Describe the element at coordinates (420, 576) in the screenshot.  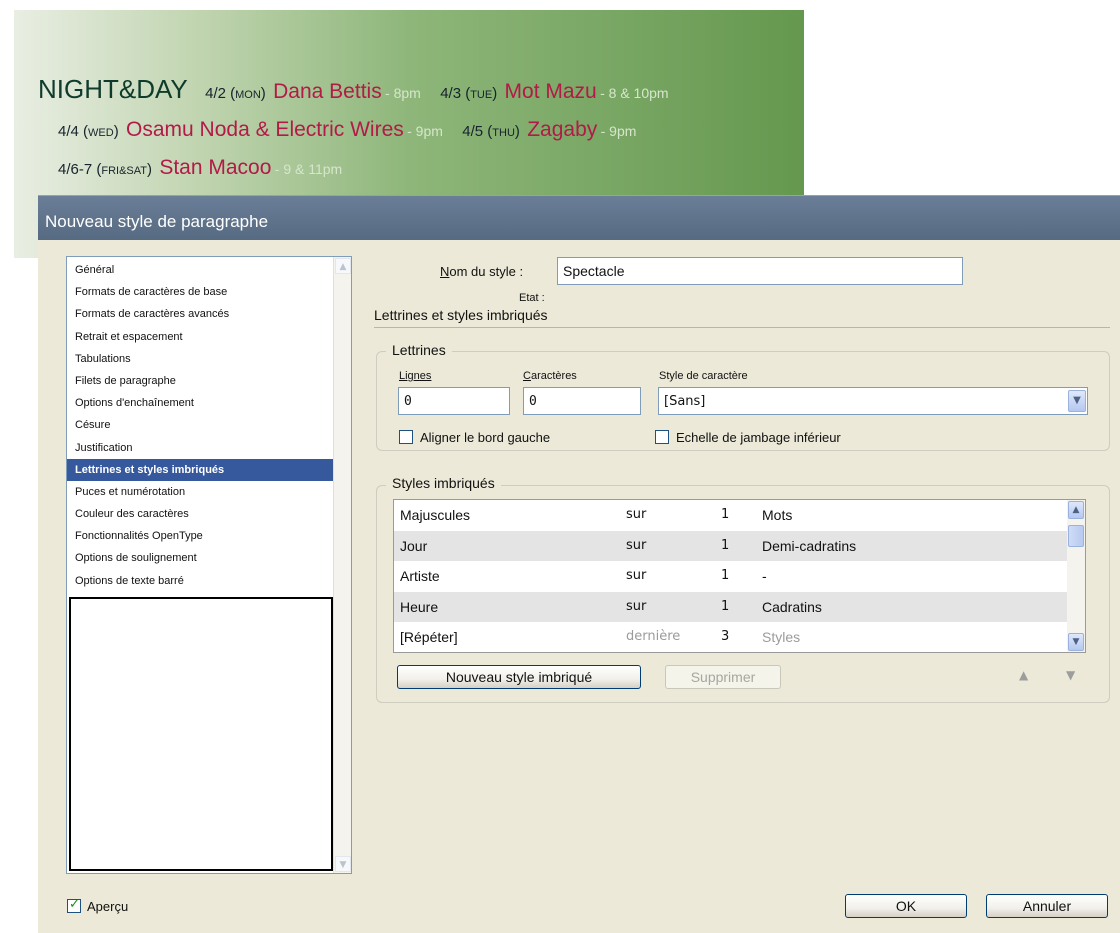
I see `cell-style: Artiste` at that location.